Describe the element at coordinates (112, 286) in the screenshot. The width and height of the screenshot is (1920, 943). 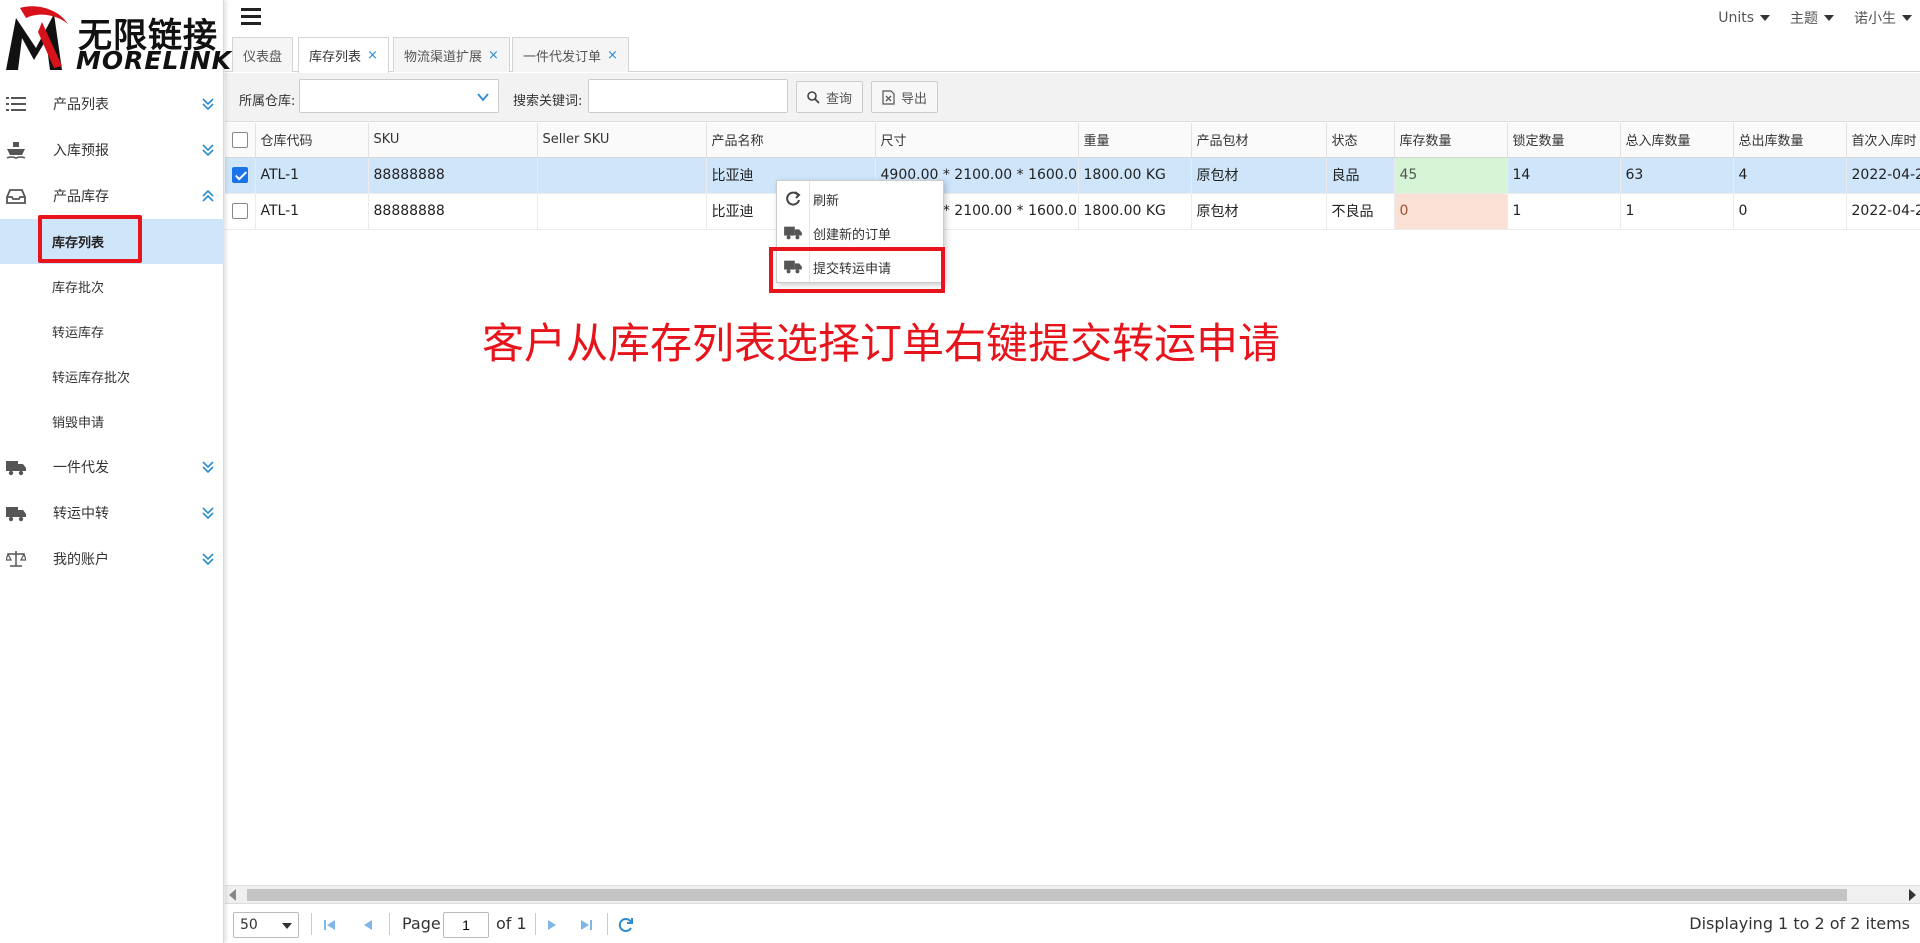
I see `sidebar-item-stock-batch: 库存批次` at that location.